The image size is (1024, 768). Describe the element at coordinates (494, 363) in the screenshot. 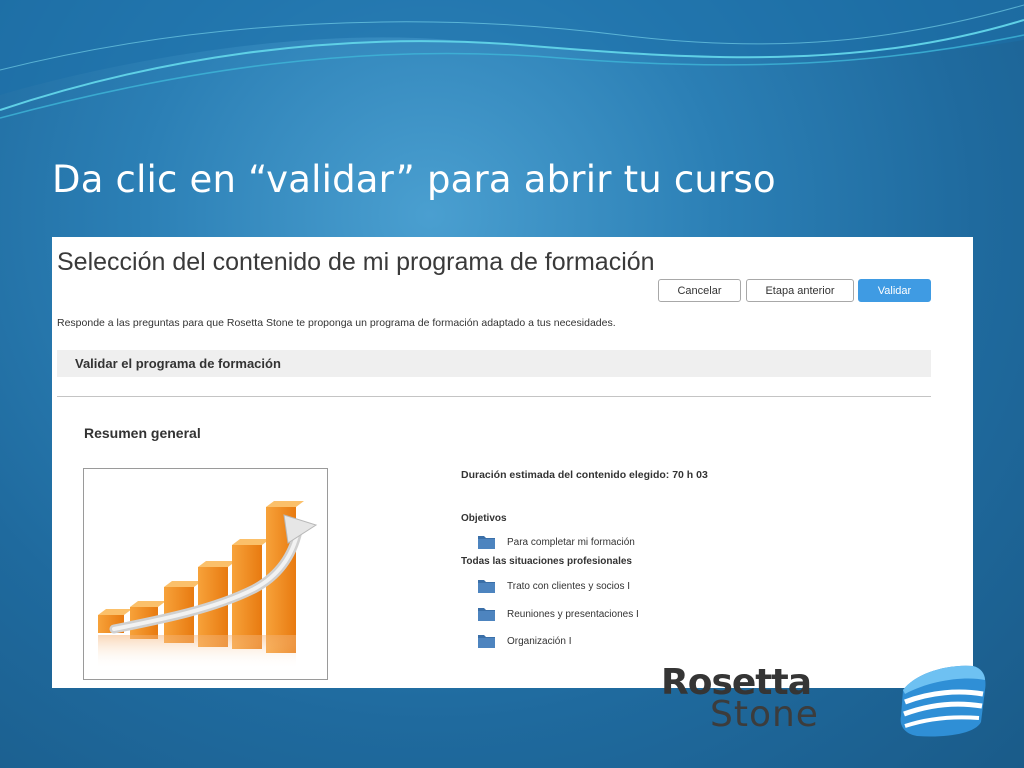

I see `section-header: Validar el programa de formación` at that location.